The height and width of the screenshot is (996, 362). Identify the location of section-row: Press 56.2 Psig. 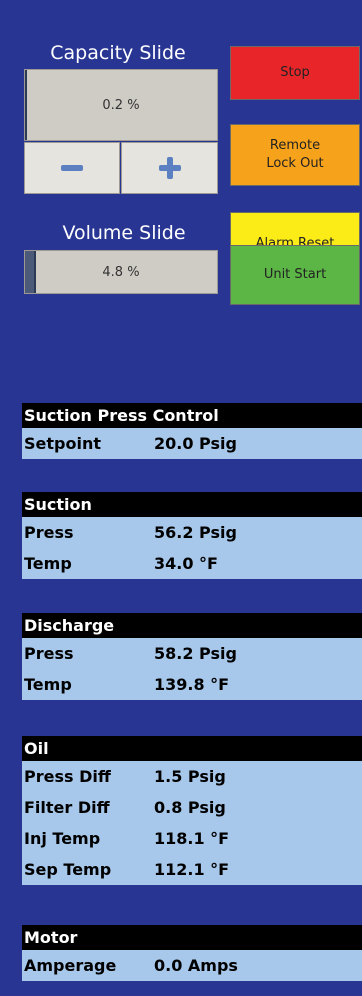
(192, 532).